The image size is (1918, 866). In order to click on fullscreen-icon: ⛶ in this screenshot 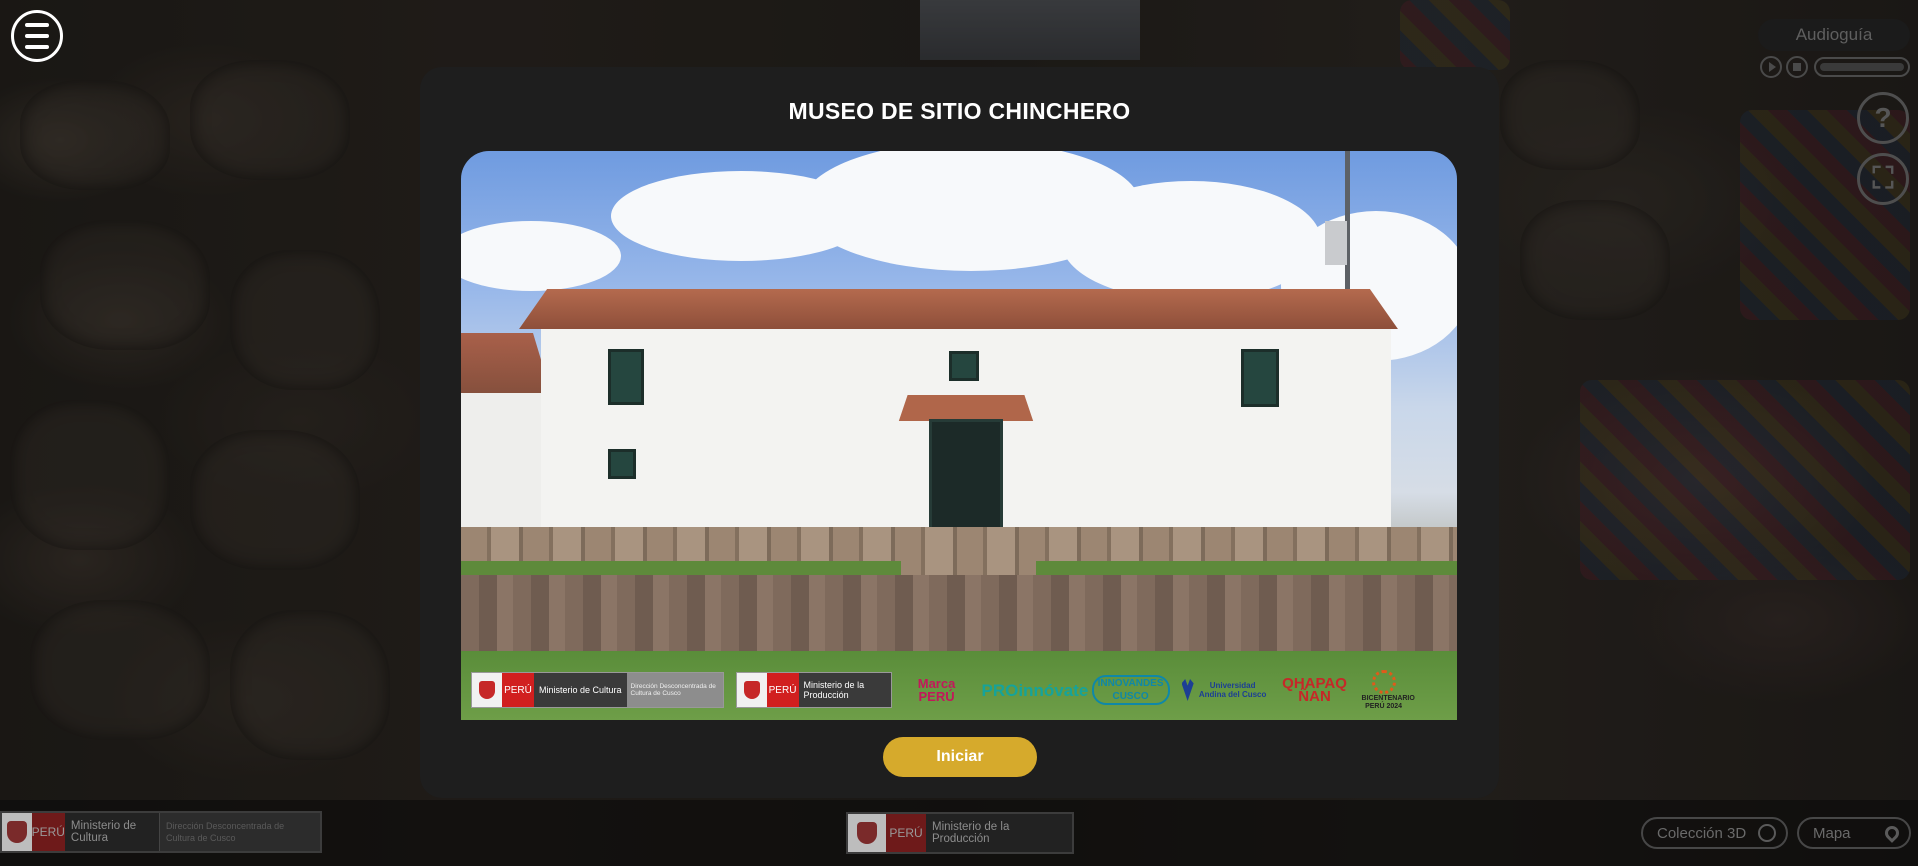, I will do `click(1883, 178)`.